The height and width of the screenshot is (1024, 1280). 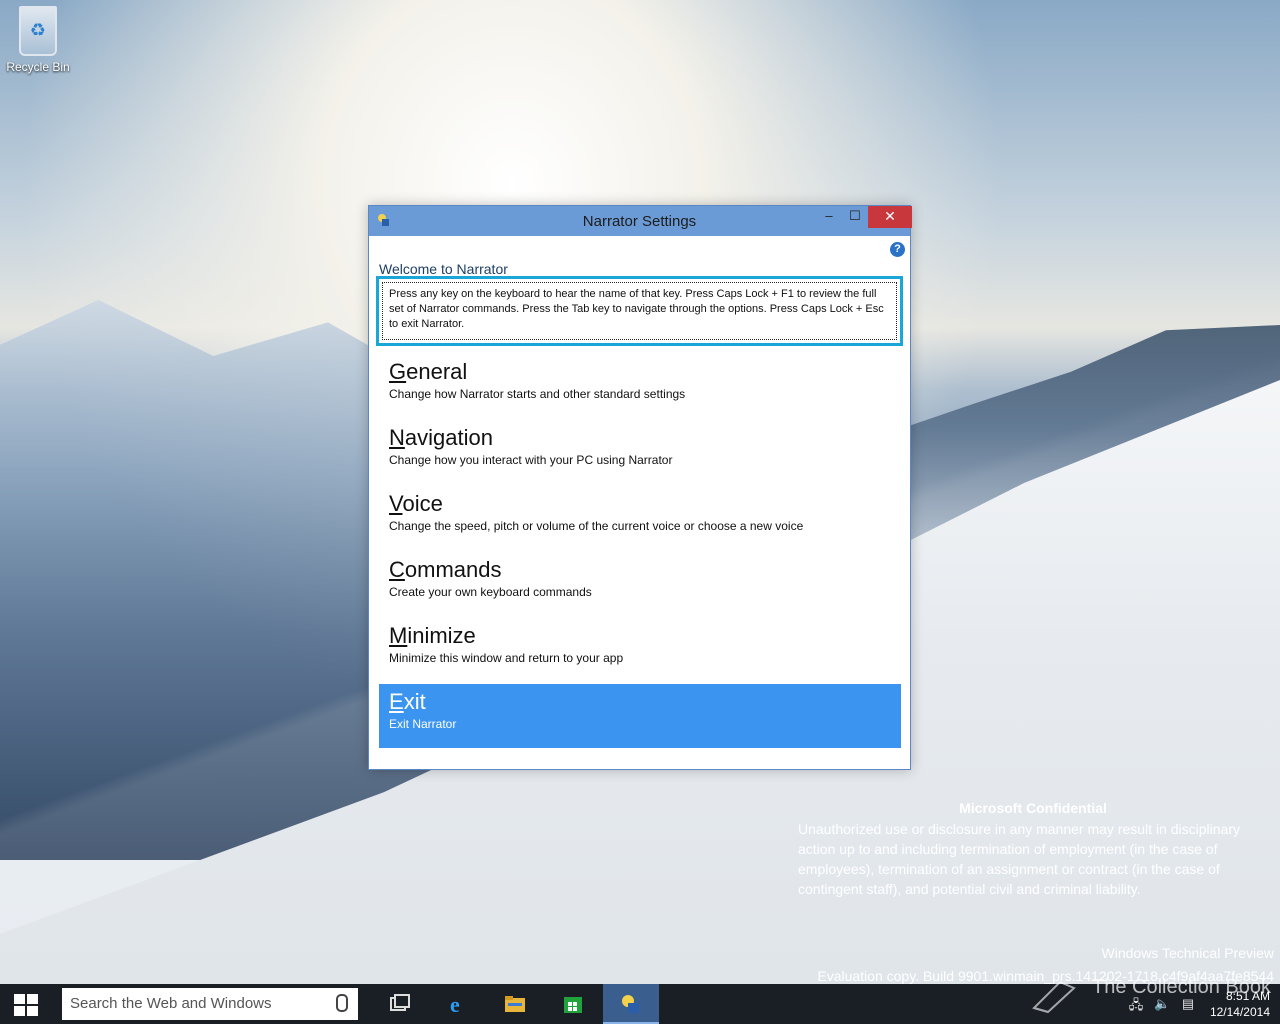 What do you see at coordinates (829, 217) in the screenshot?
I see `minimize-button: –` at bounding box center [829, 217].